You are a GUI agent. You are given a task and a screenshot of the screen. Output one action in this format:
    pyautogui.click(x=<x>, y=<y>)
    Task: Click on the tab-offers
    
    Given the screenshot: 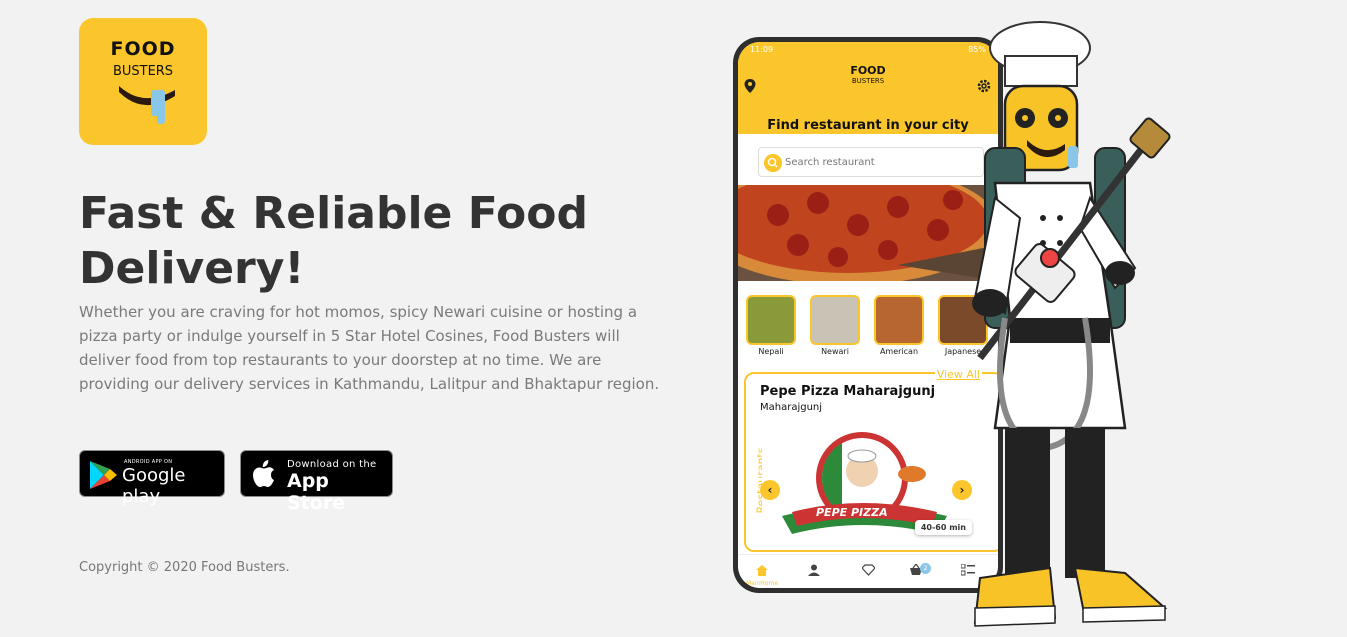 What is the action you would take?
    pyautogui.click(x=868, y=570)
    